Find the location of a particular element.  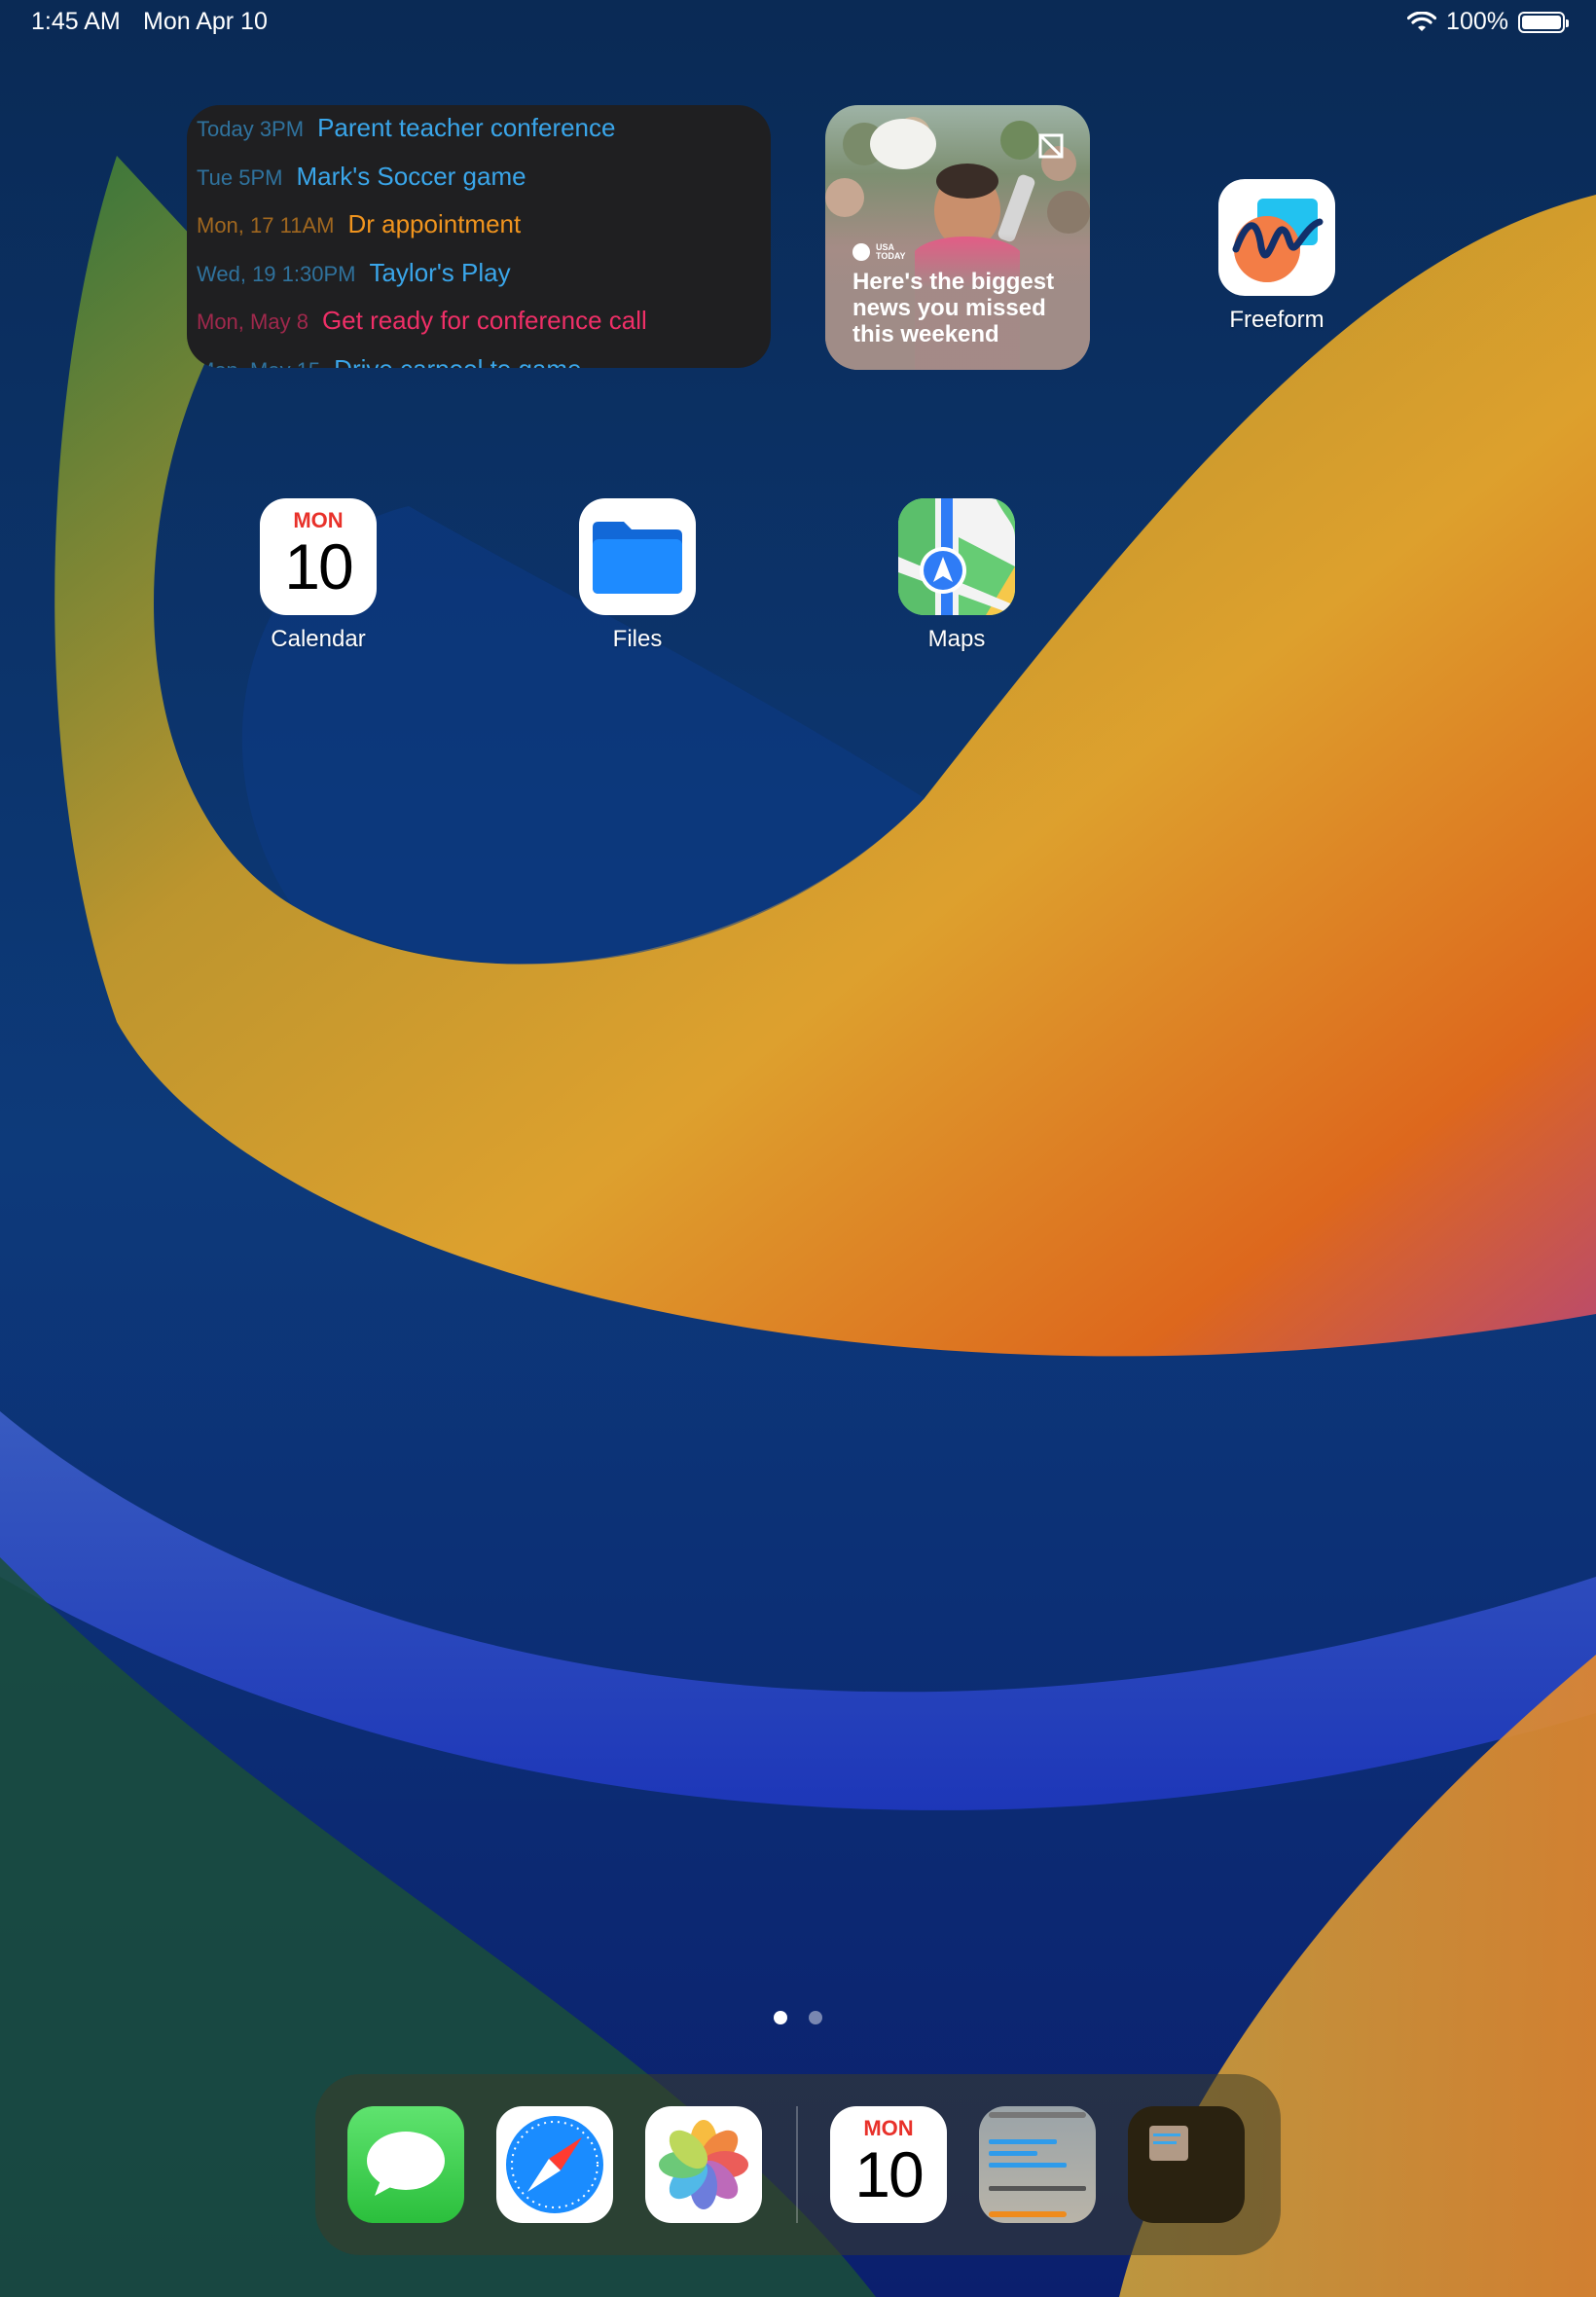

app-label: Maps is located at coordinates (956, 639).